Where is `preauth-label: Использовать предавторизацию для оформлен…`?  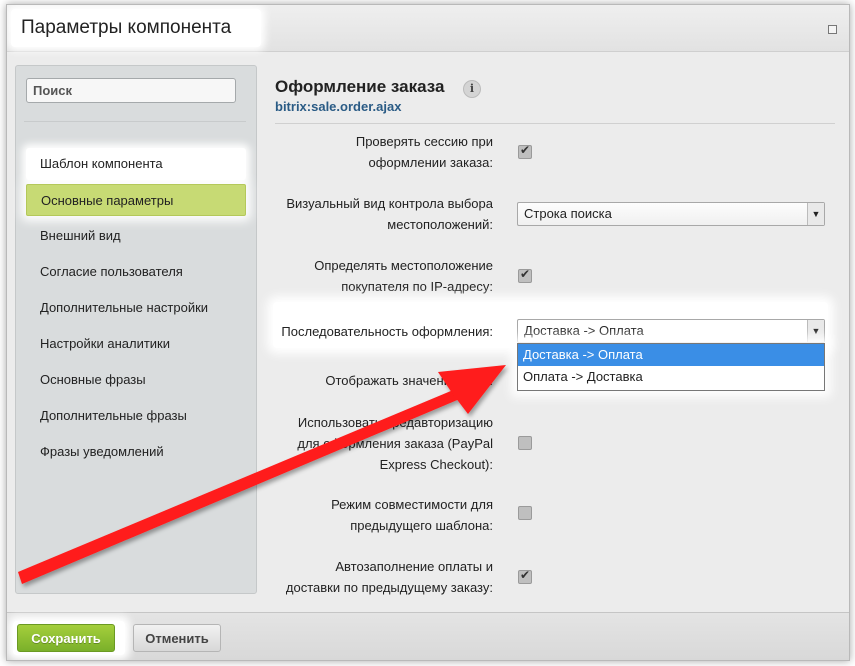 preauth-label: Использовать предавторизацию для оформлен… is located at coordinates (395, 443).